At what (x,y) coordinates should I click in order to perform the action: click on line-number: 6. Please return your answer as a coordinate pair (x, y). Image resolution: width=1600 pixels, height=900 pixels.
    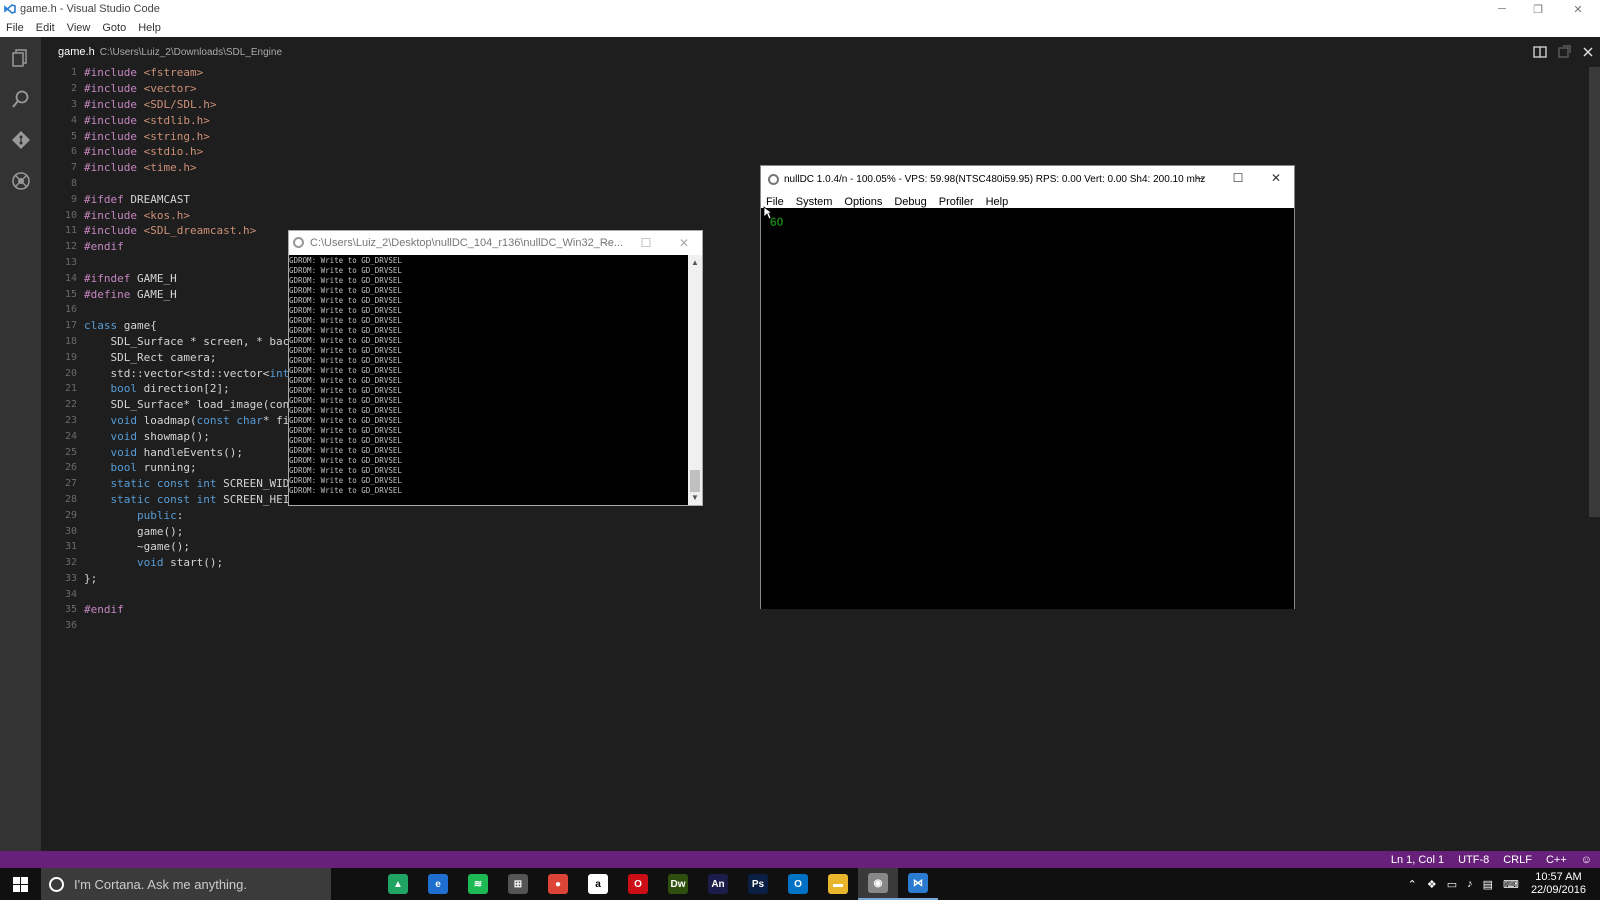
    Looking at the image, I should click on (73, 152).